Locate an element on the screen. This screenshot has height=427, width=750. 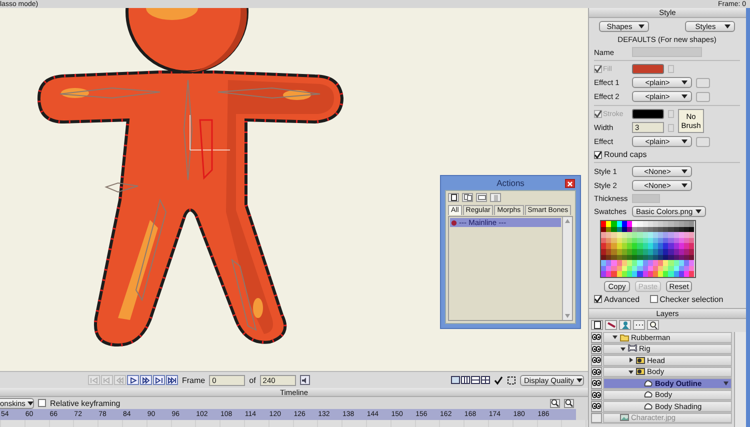
checkmark-icon is located at coordinates (498, 380).